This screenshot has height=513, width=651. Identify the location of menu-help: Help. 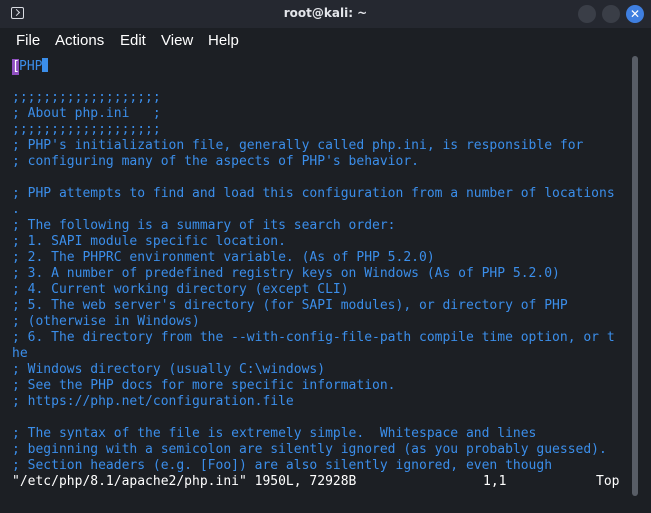
(223, 40).